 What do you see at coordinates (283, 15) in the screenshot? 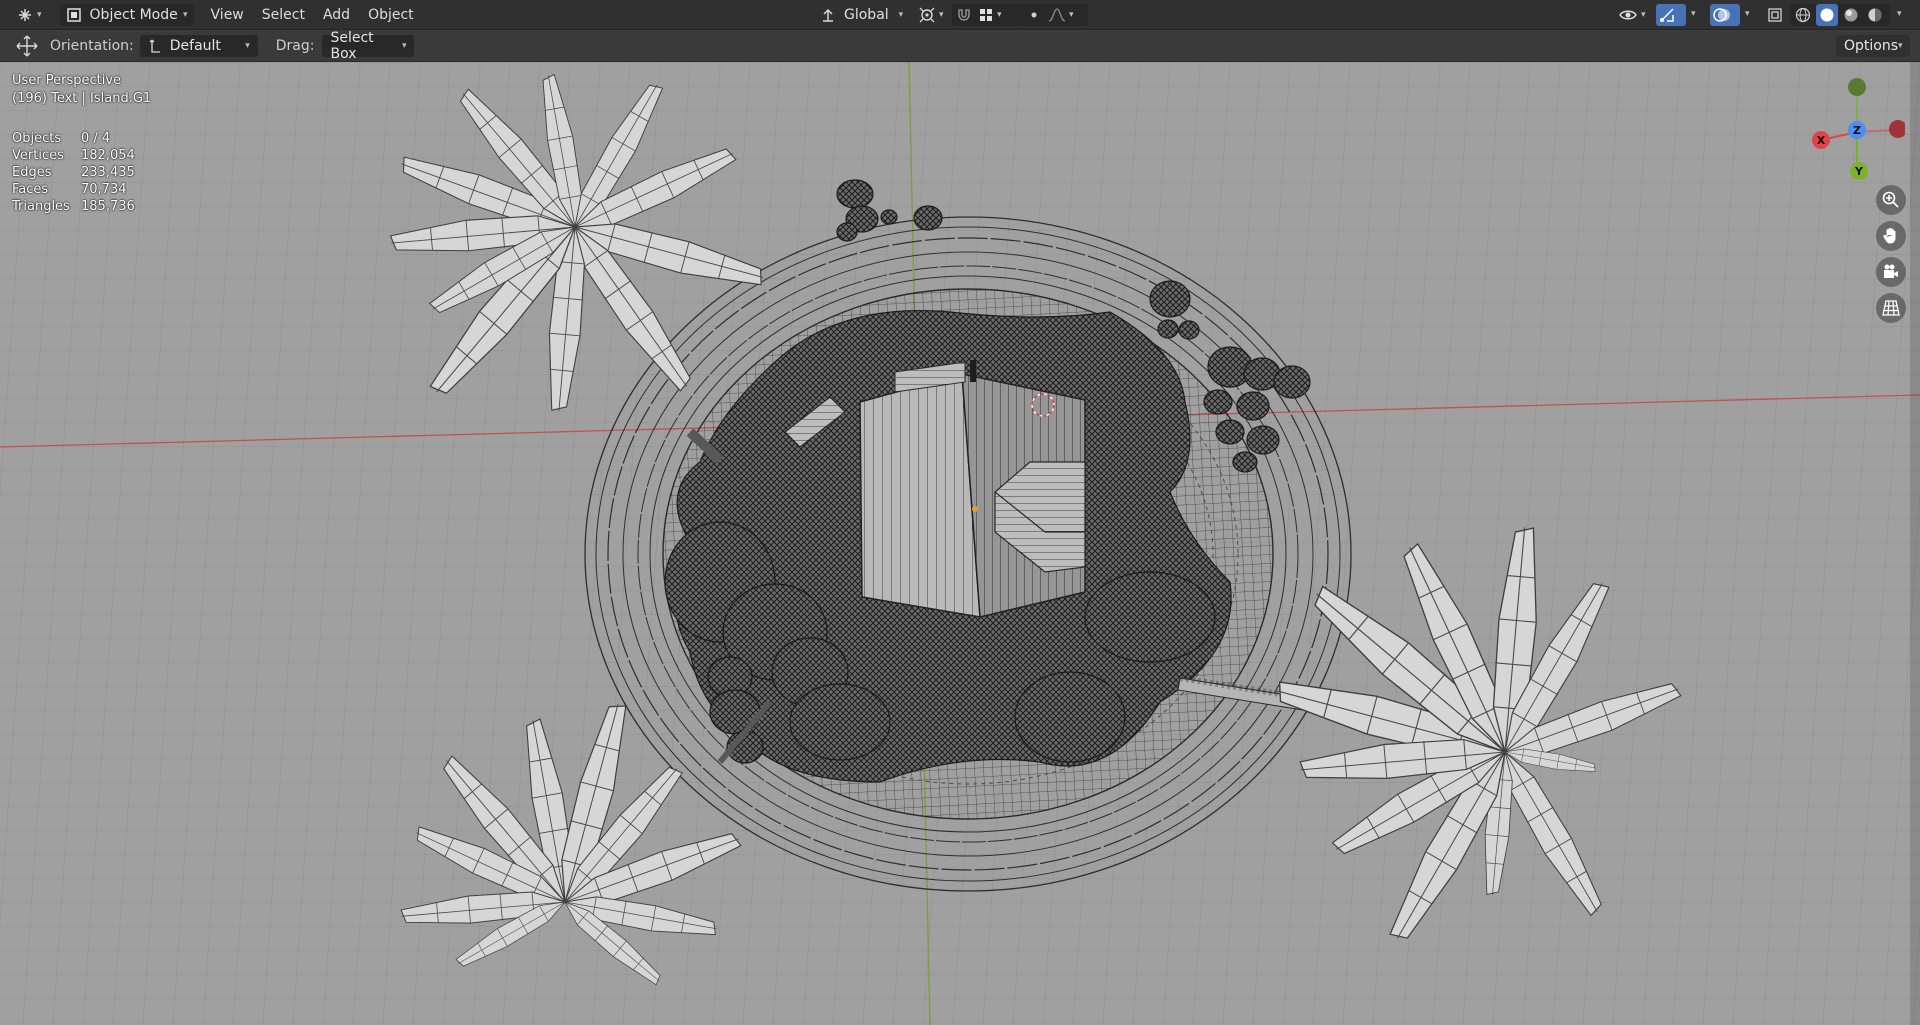
I see `menu-select: Select` at bounding box center [283, 15].